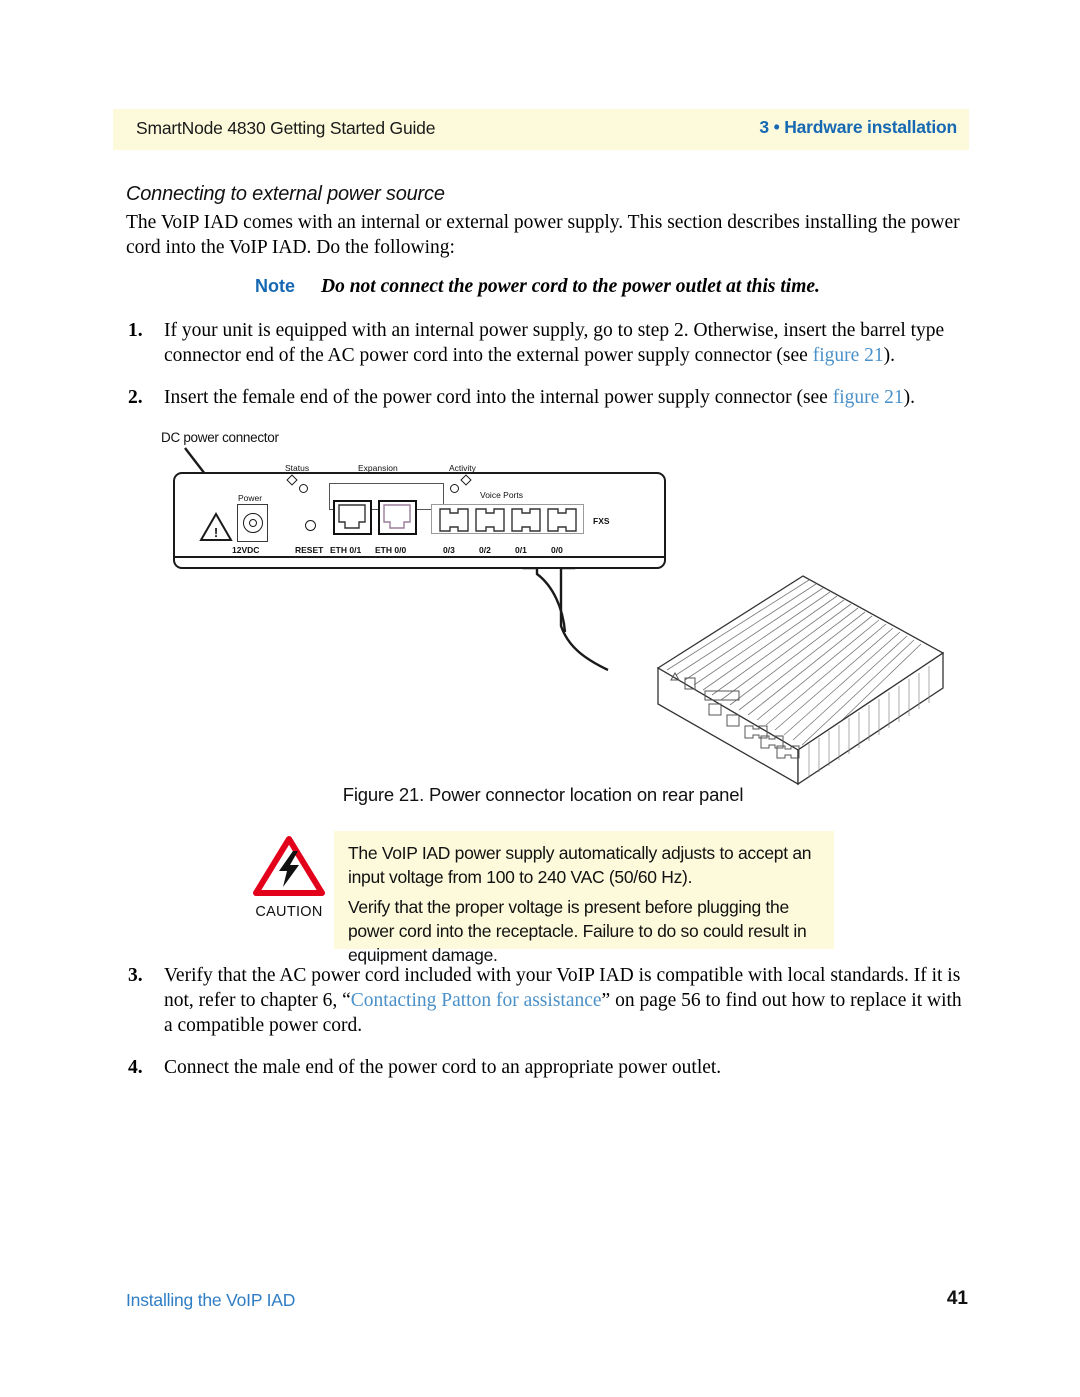  I want to click on fxs-label: FXS, so click(601, 521).